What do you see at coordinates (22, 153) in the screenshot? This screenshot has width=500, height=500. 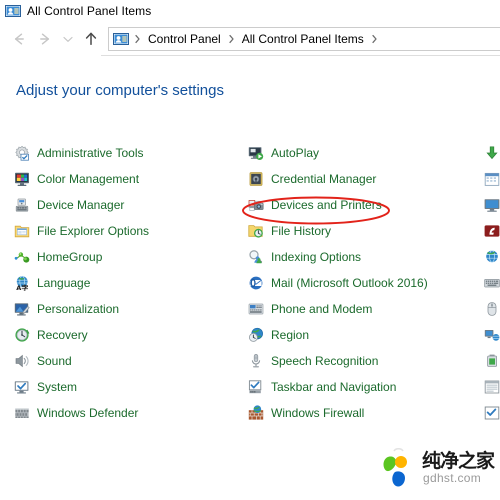 I see `administrative-tools-icon` at bounding box center [22, 153].